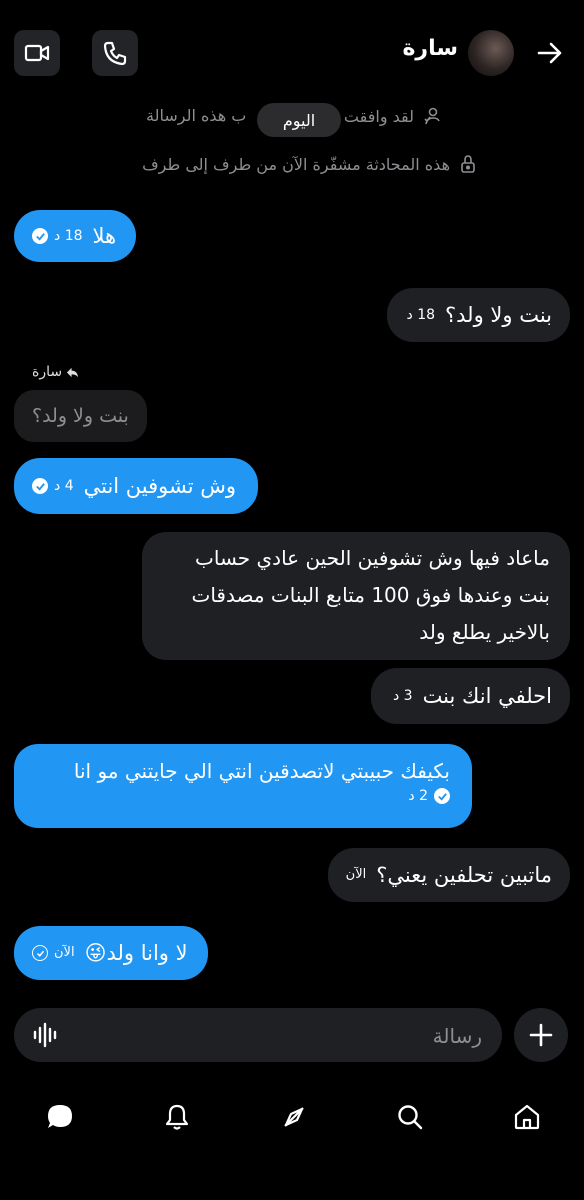  I want to click on arrow-right-icon, so click(549, 53).